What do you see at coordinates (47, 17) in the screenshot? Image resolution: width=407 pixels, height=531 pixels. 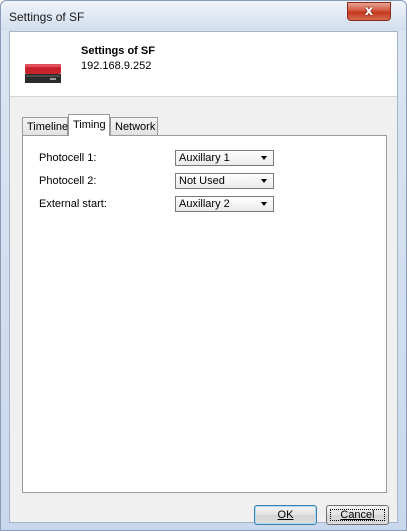 I see `window-title: Settings of SF` at bounding box center [47, 17].